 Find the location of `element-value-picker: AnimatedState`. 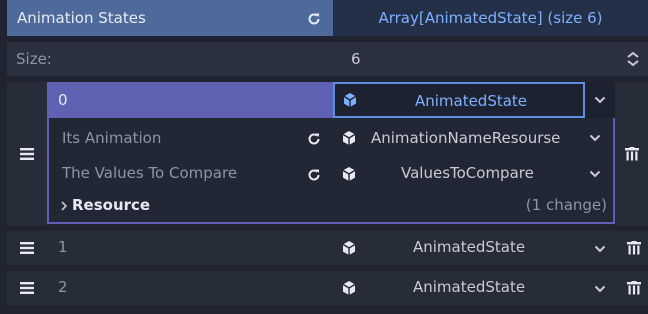

element-value-picker: AnimatedState is located at coordinates (459, 100).